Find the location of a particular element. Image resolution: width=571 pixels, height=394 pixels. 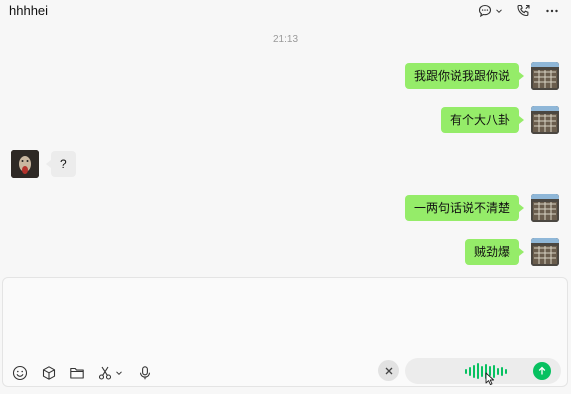

close-icon is located at coordinates (388, 370).